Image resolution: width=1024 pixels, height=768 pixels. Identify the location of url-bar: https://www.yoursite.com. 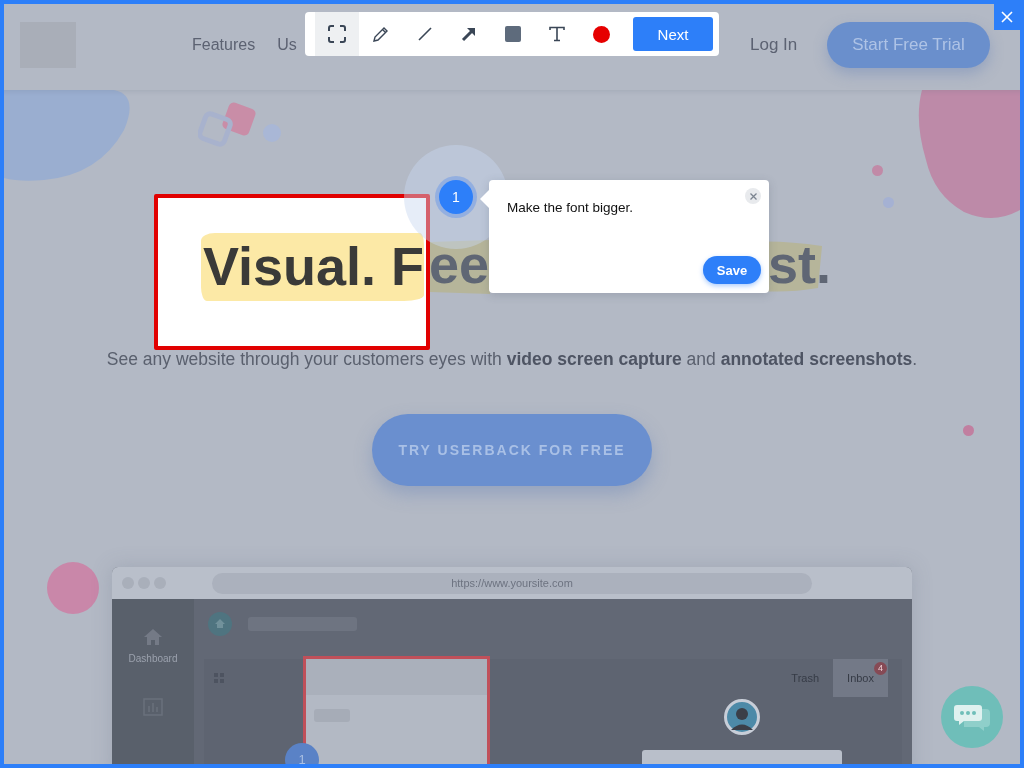
(512, 583).